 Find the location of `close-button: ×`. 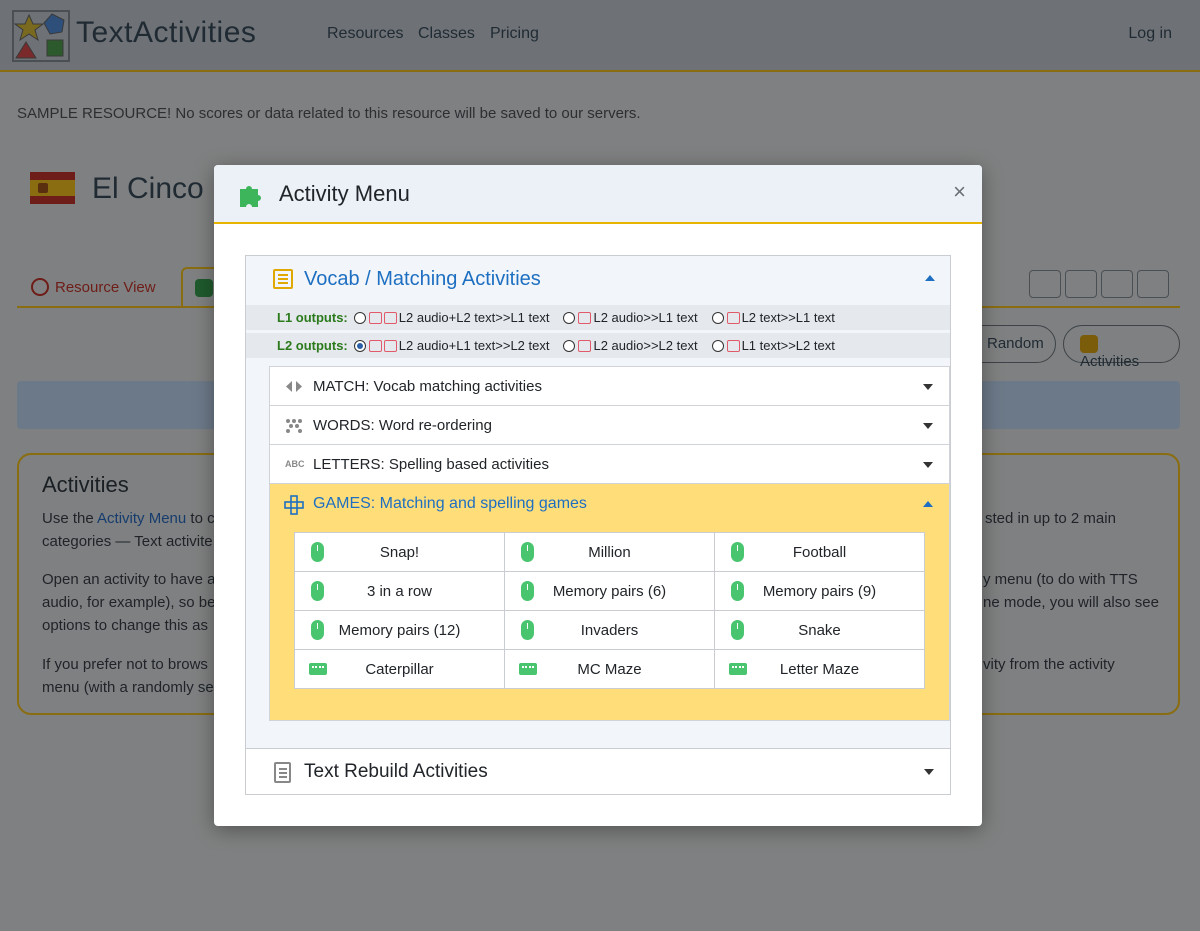

close-button: × is located at coordinates (959, 192).